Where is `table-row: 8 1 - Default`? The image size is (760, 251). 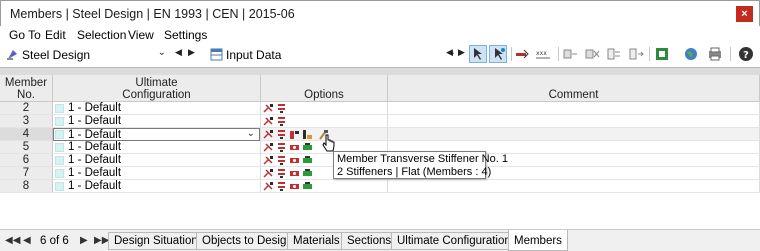
table-row: 8 1 - Default is located at coordinates (380, 186).